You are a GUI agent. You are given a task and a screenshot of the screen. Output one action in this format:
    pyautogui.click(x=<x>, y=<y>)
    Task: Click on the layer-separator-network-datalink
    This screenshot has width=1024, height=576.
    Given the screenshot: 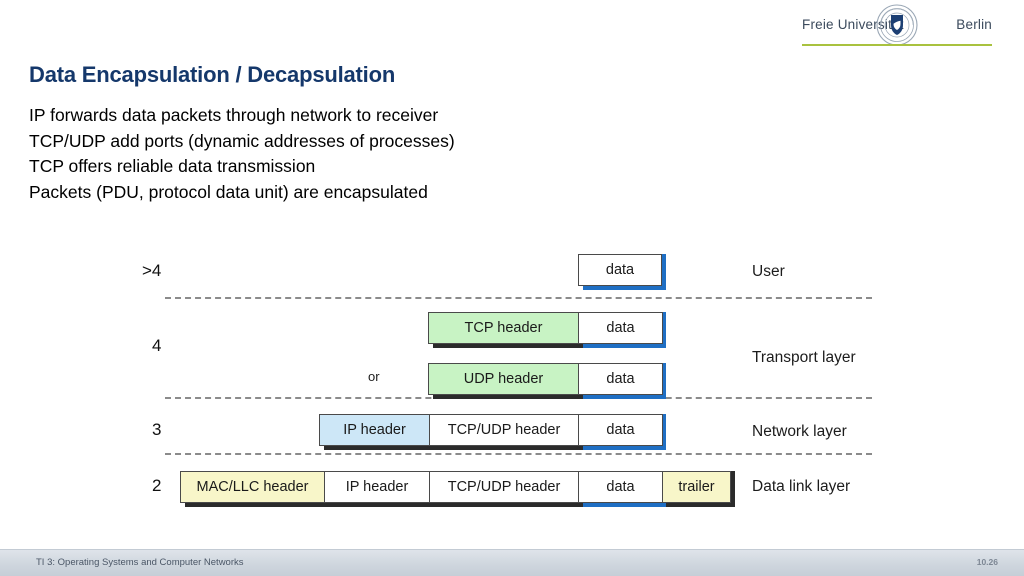 What is the action you would take?
    pyautogui.click(x=518, y=454)
    